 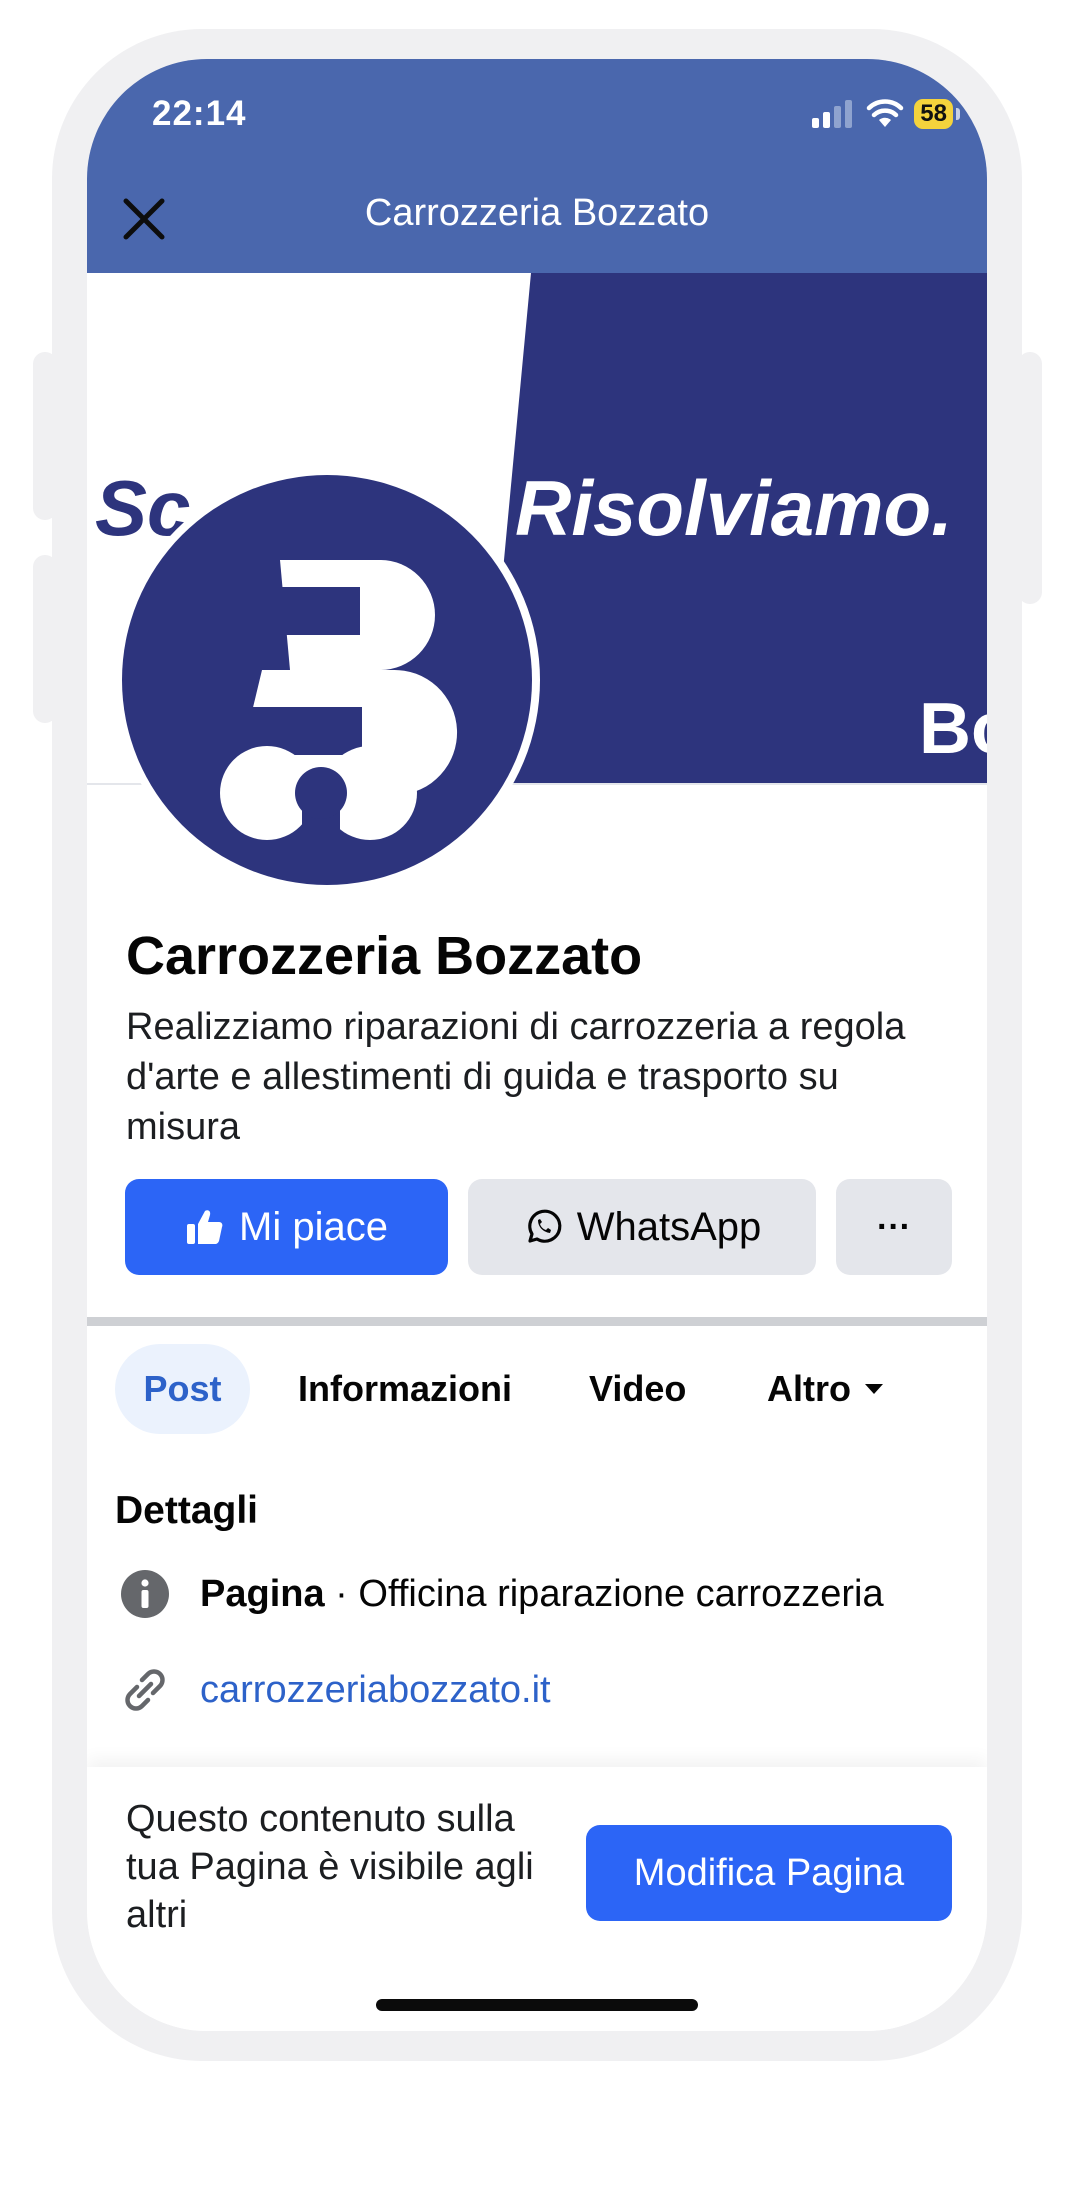 I want to click on more-options-button: ···, so click(x=894, y=1227).